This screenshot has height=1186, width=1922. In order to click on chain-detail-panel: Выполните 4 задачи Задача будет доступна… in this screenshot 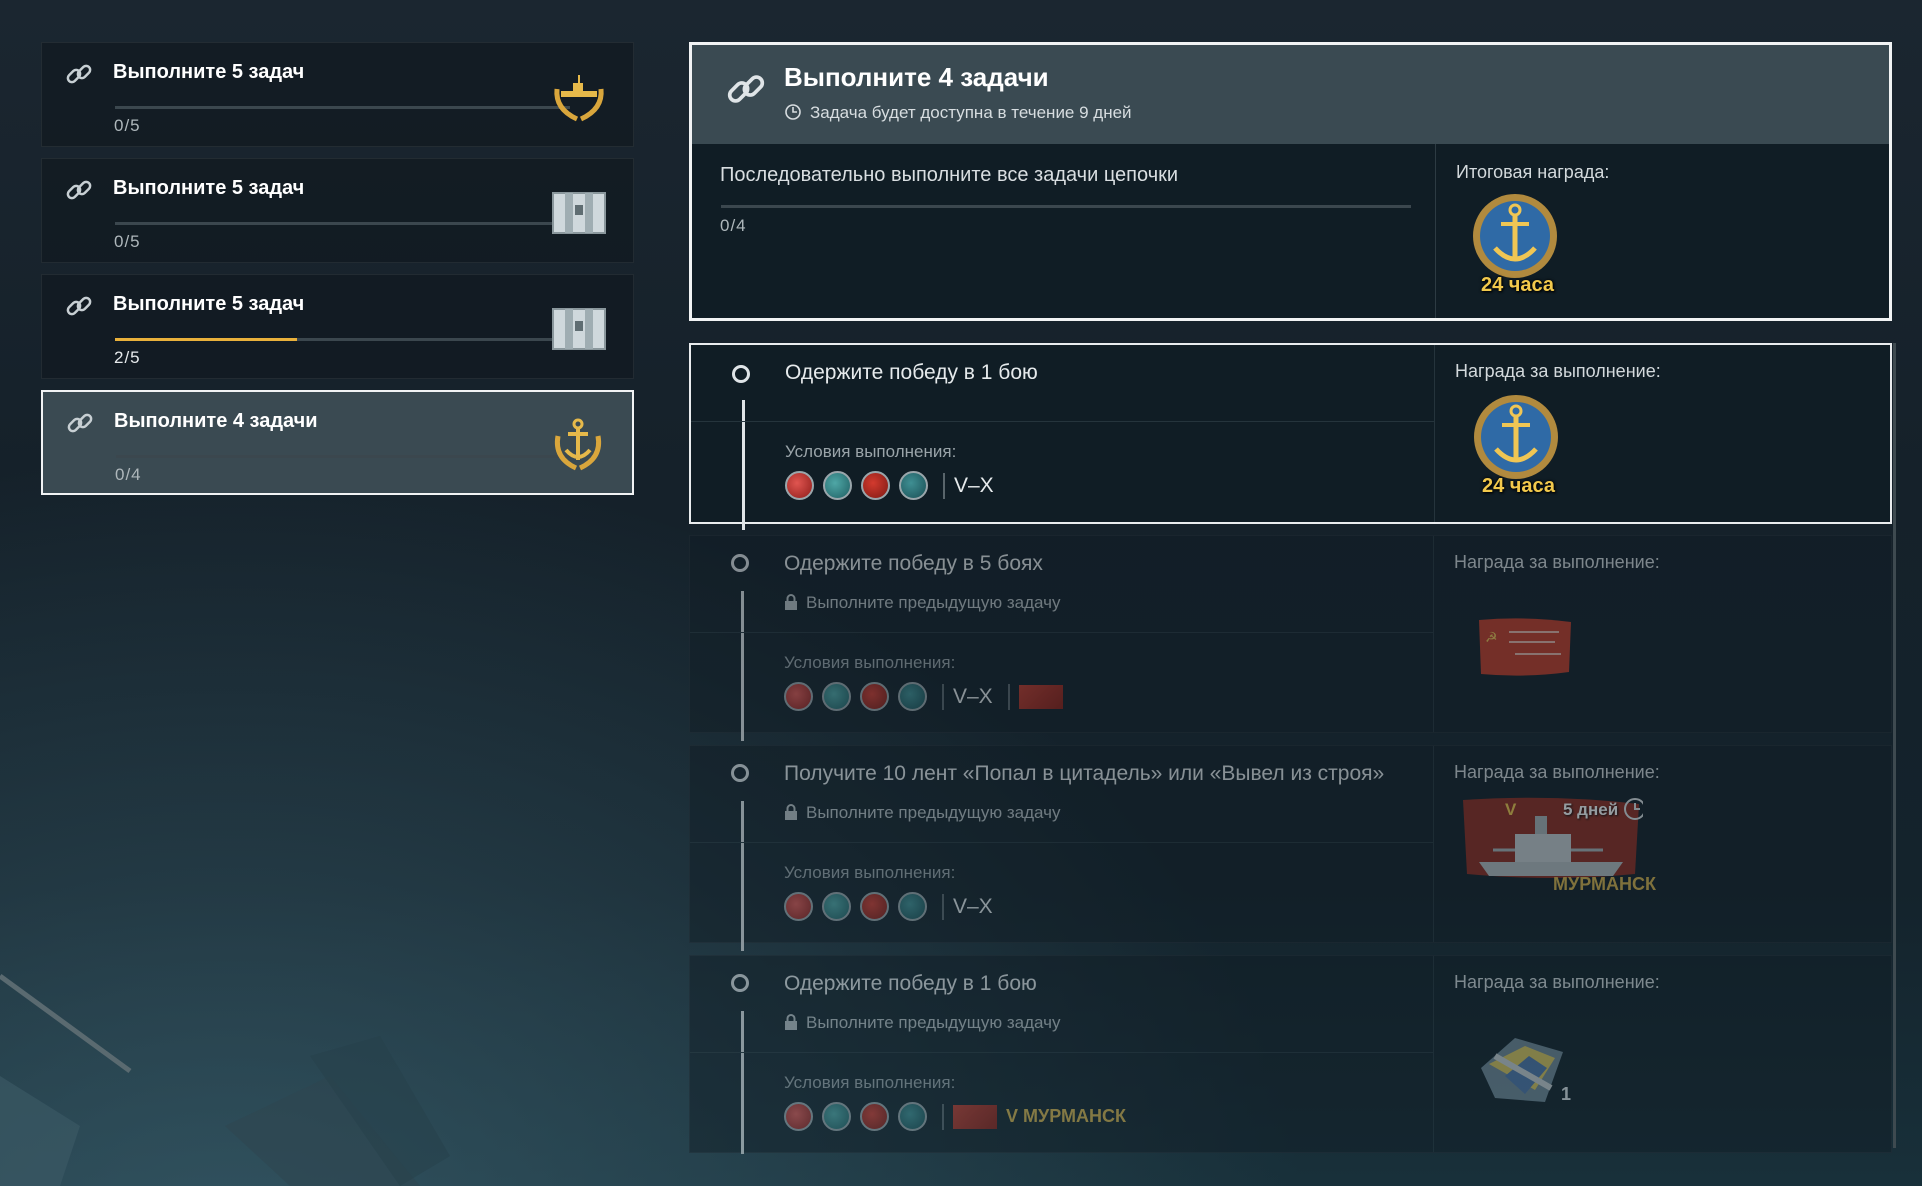, I will do `click(1290, 181)`.